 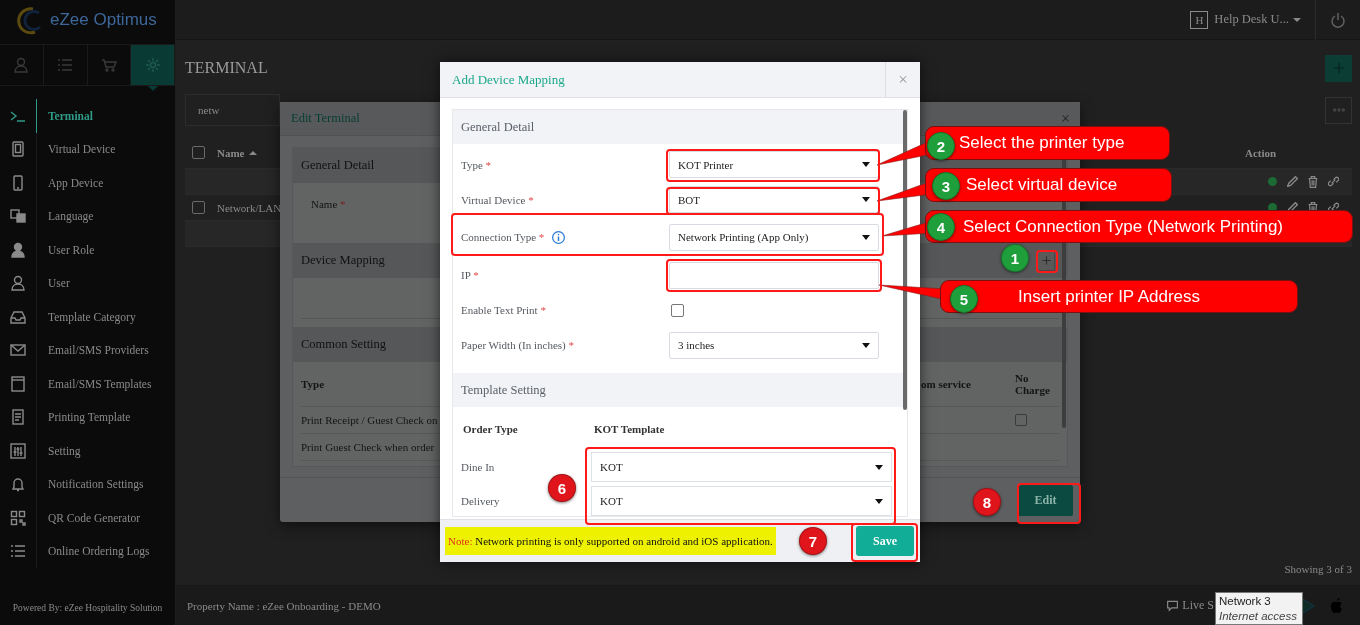 What do you see at coordinates (1245, 601) in the screenshot?
I see `tooltip-title: Network 3` at bounding box center [1245, 601].